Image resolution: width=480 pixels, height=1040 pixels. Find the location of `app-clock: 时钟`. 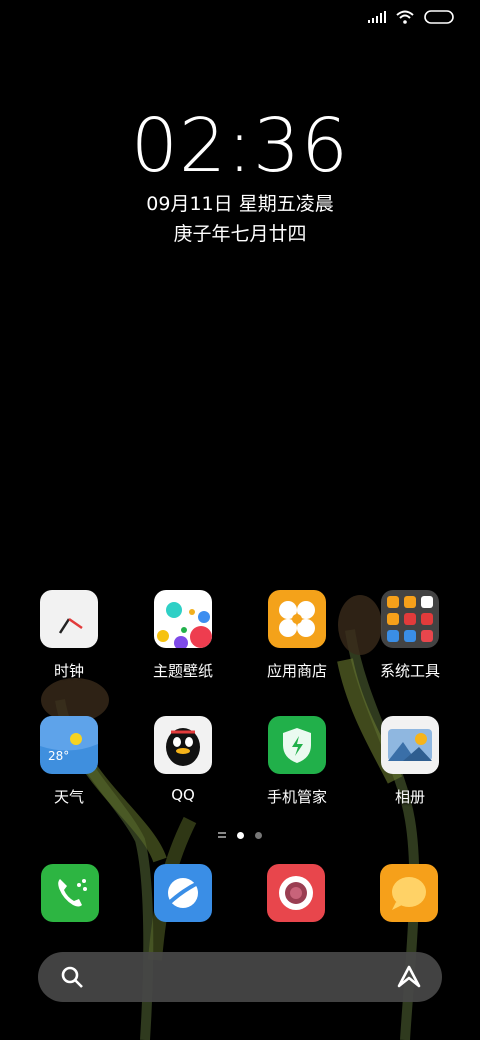

app-clock: 时钟 is located at coordinates (69, 635).